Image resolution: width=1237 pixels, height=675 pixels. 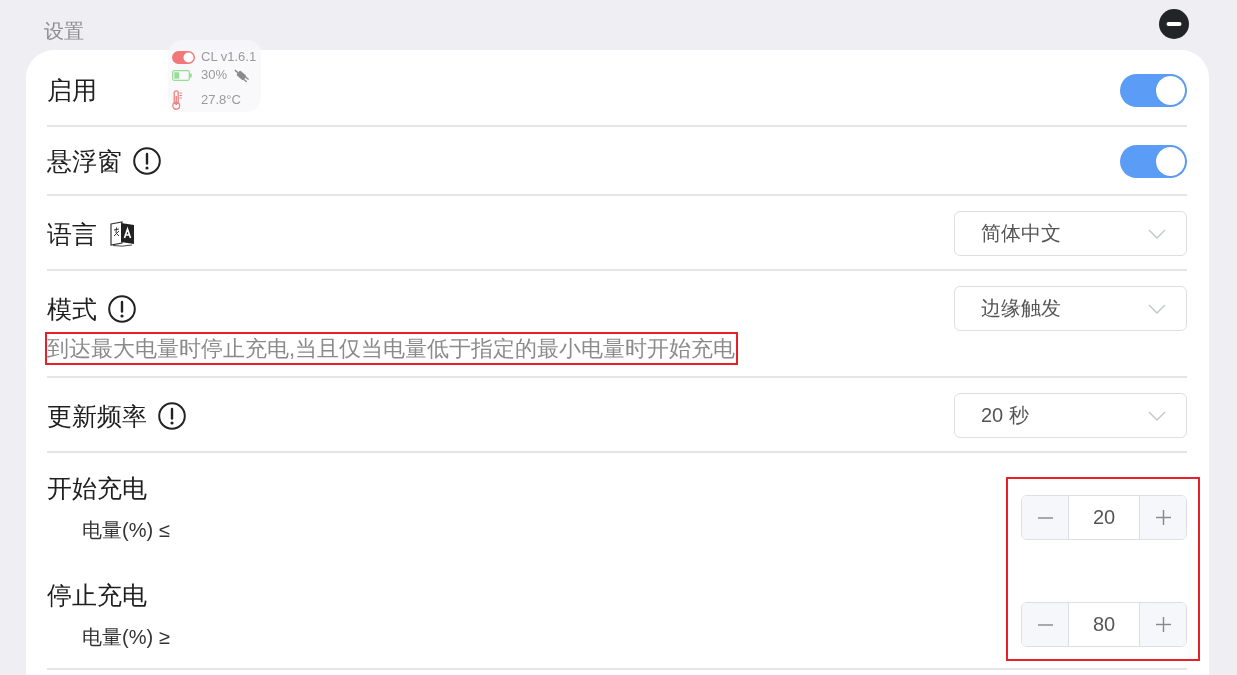 What do you see at coordinates (1070, 308) in the screenshot?
I see `dropdown: 边缘触发` at bounding box center [1070, 308].